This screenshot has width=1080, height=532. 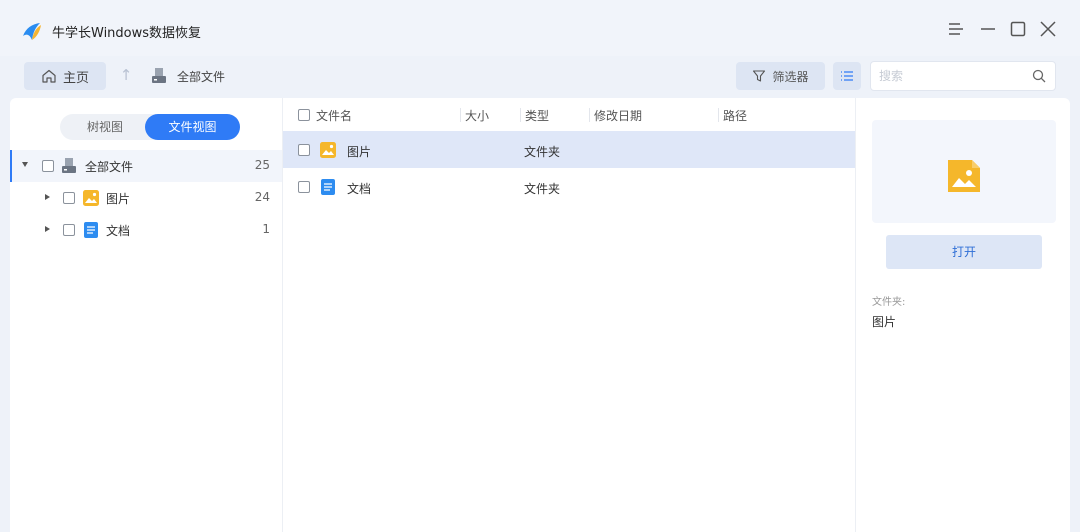 What do you see at coordinates (118, 231) in the screenshot?
I see `tree-item-label: 文档` at bounding box center [118, 231].